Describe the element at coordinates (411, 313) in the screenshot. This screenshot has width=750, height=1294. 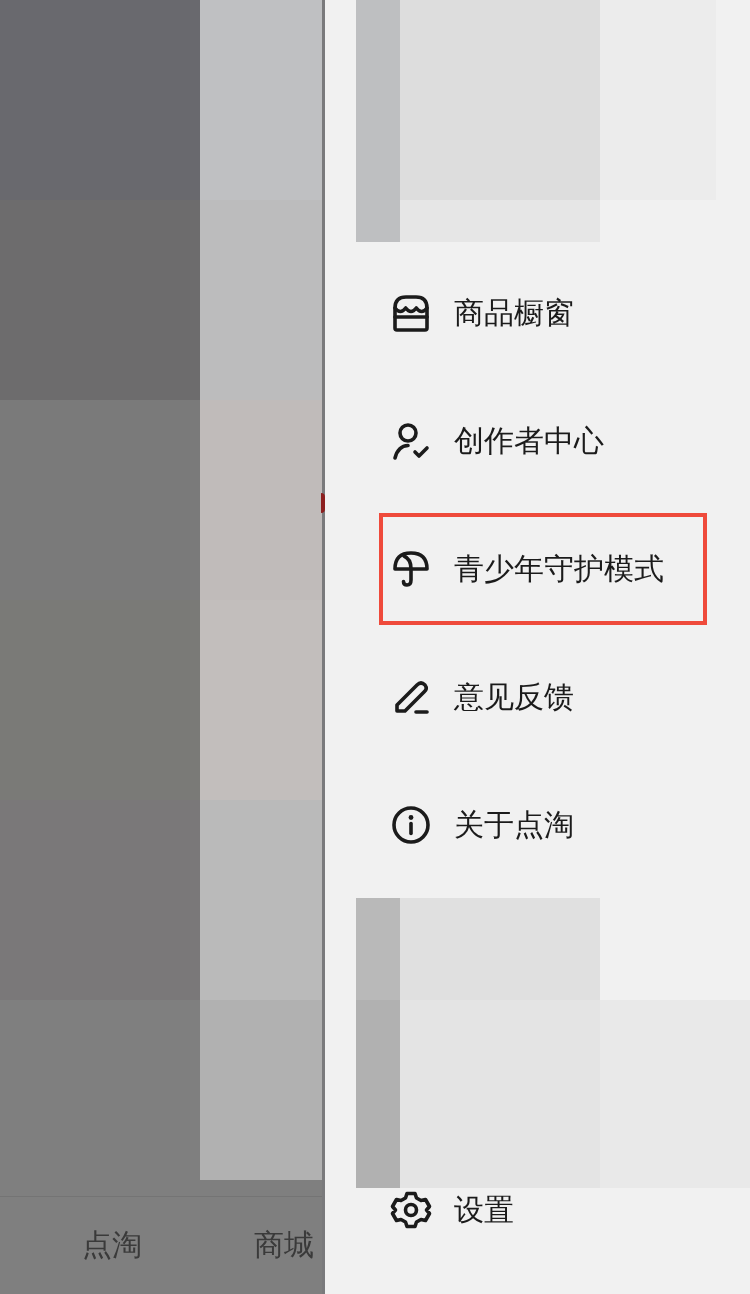
I see `storefront-icon` at that location.